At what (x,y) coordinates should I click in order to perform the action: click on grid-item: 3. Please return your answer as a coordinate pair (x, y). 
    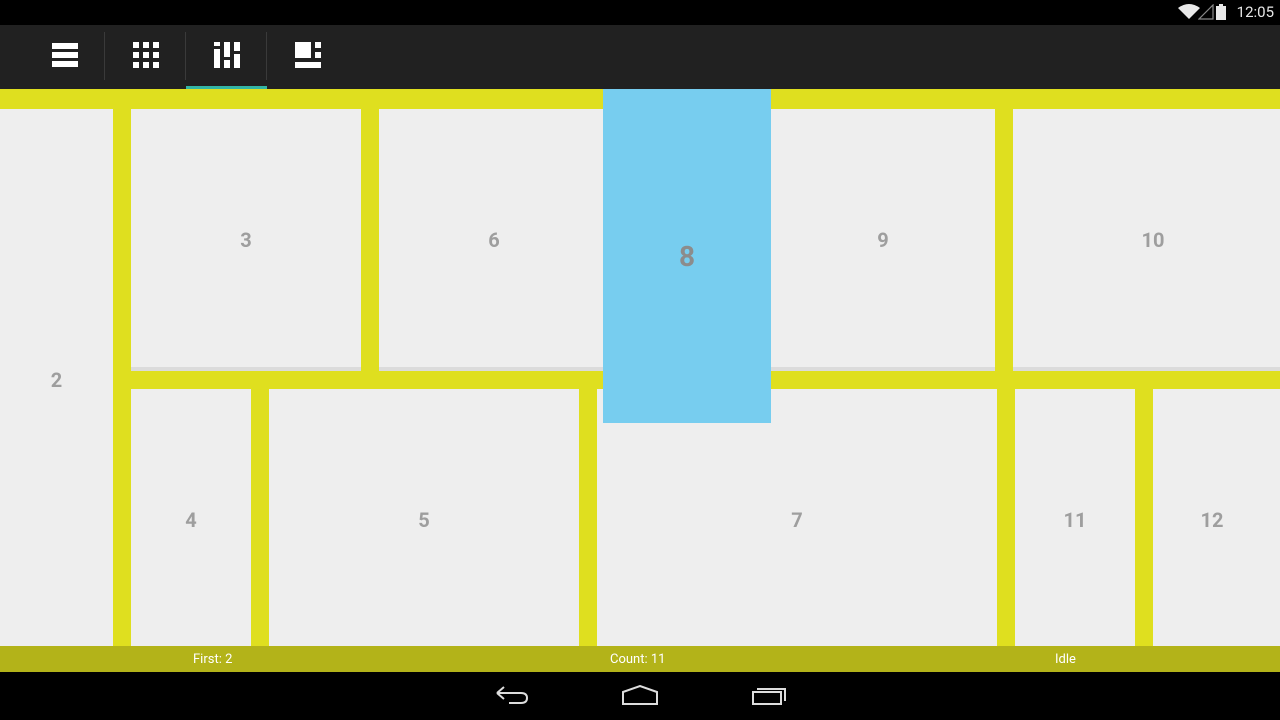
    Looking at the image, I should click on (246, 240).